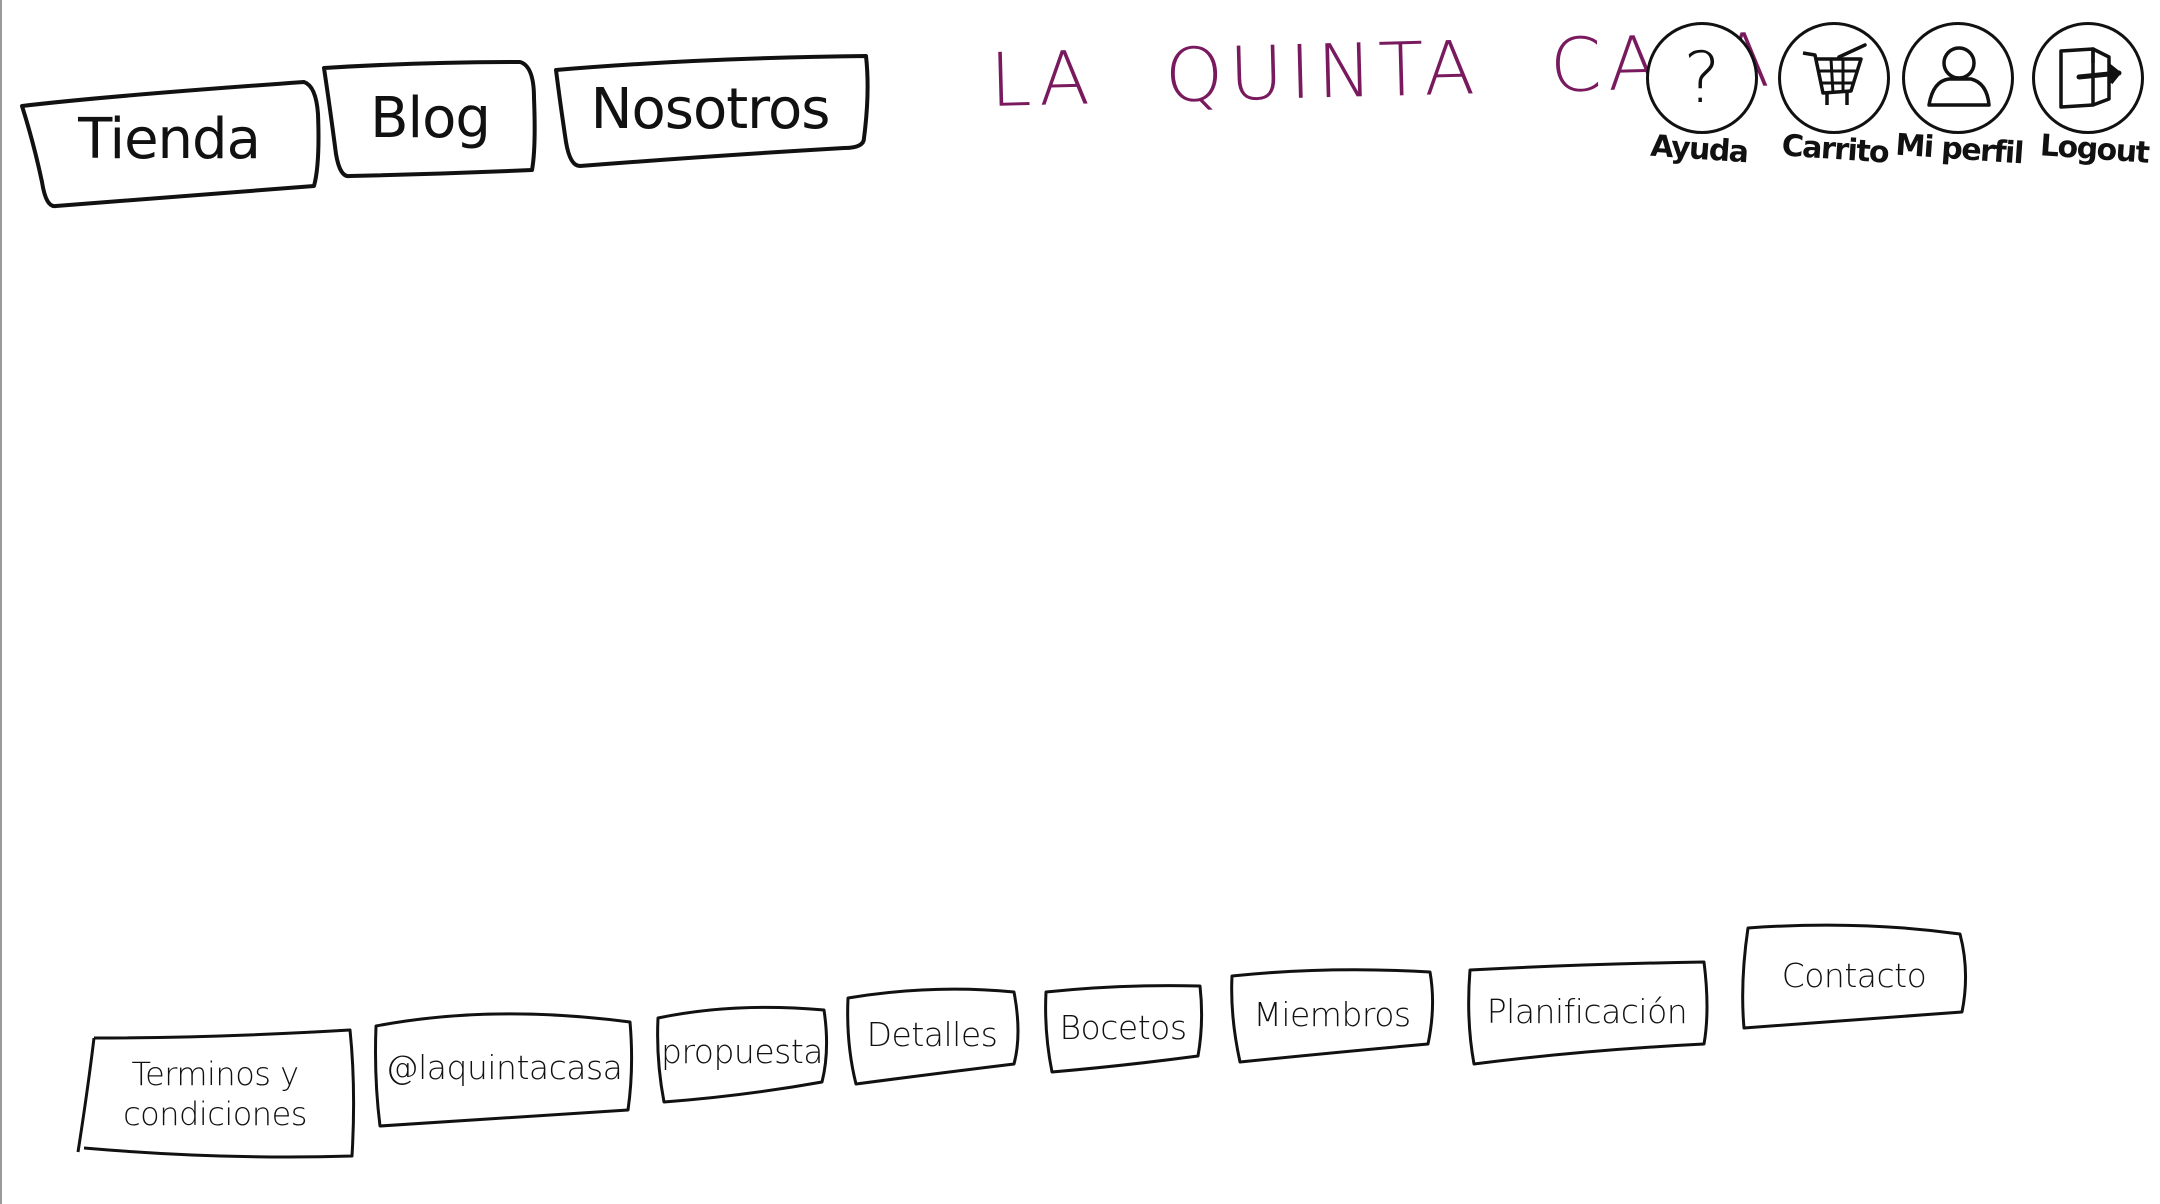  I want to click on footer-link-contacto: Contacto, so click(1854, 976).